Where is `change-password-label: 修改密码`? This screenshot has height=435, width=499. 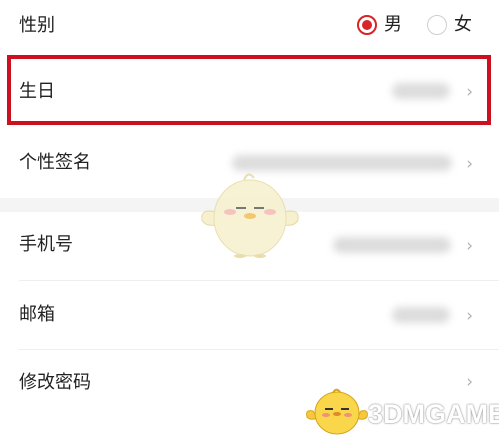
change-password-label: 修改密码 is located at coordinates (55, 382).